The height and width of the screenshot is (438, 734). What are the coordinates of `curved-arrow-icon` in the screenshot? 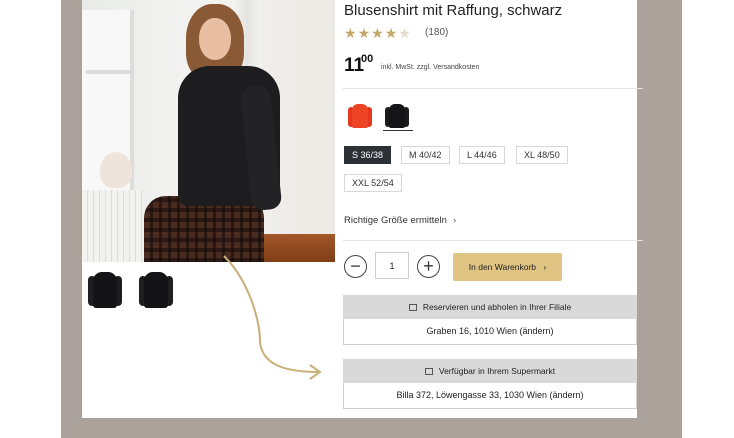 It's located at (272, 317).